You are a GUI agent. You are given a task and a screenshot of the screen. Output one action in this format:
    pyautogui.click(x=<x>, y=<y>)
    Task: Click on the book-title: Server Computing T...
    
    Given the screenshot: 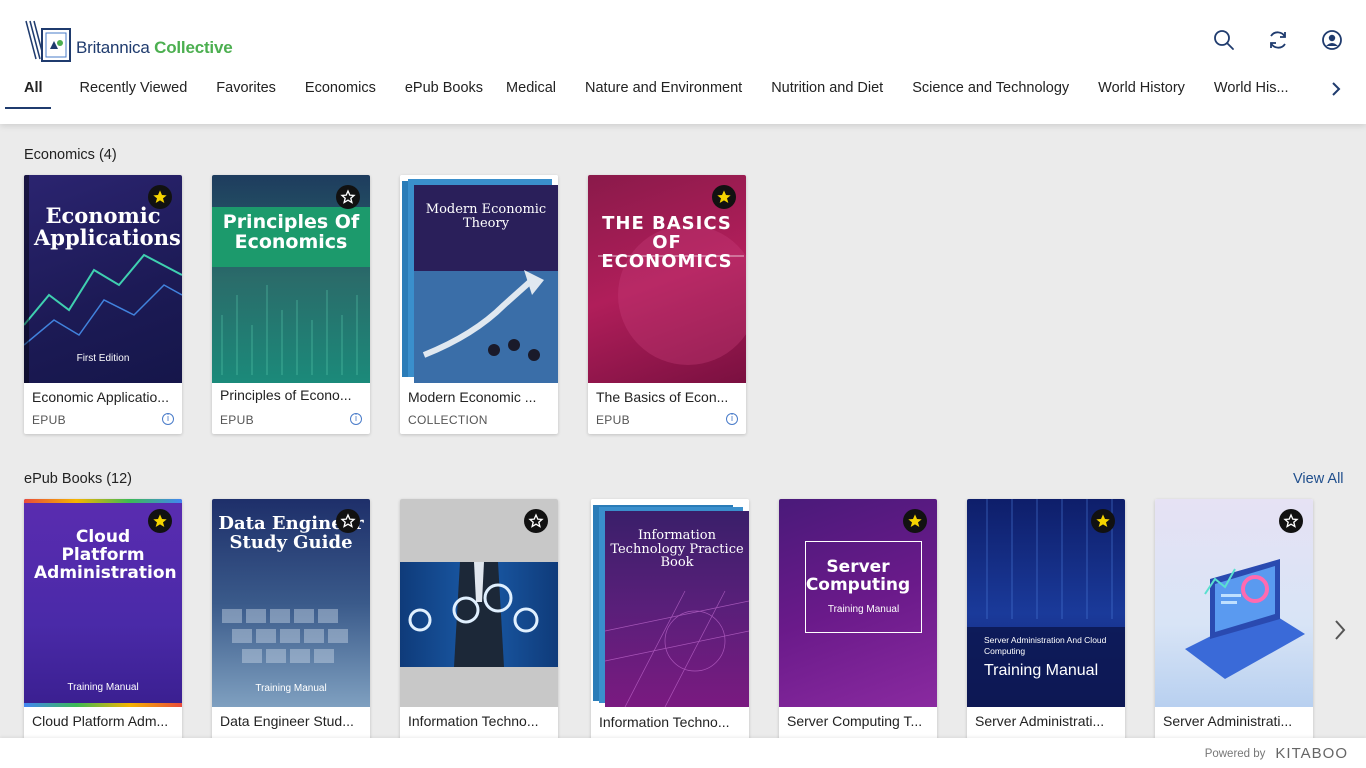 What is the action you would take?
    pyautogui.click(x=860, y=721)
    